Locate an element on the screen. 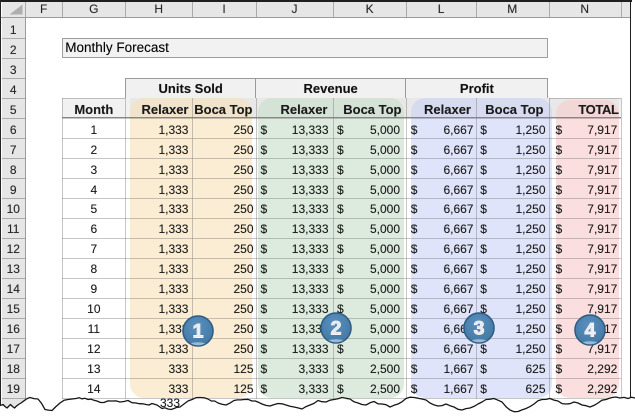 This screenshot has height=419, width=635. svg-text: 2 is located at coordinates (336, 329).